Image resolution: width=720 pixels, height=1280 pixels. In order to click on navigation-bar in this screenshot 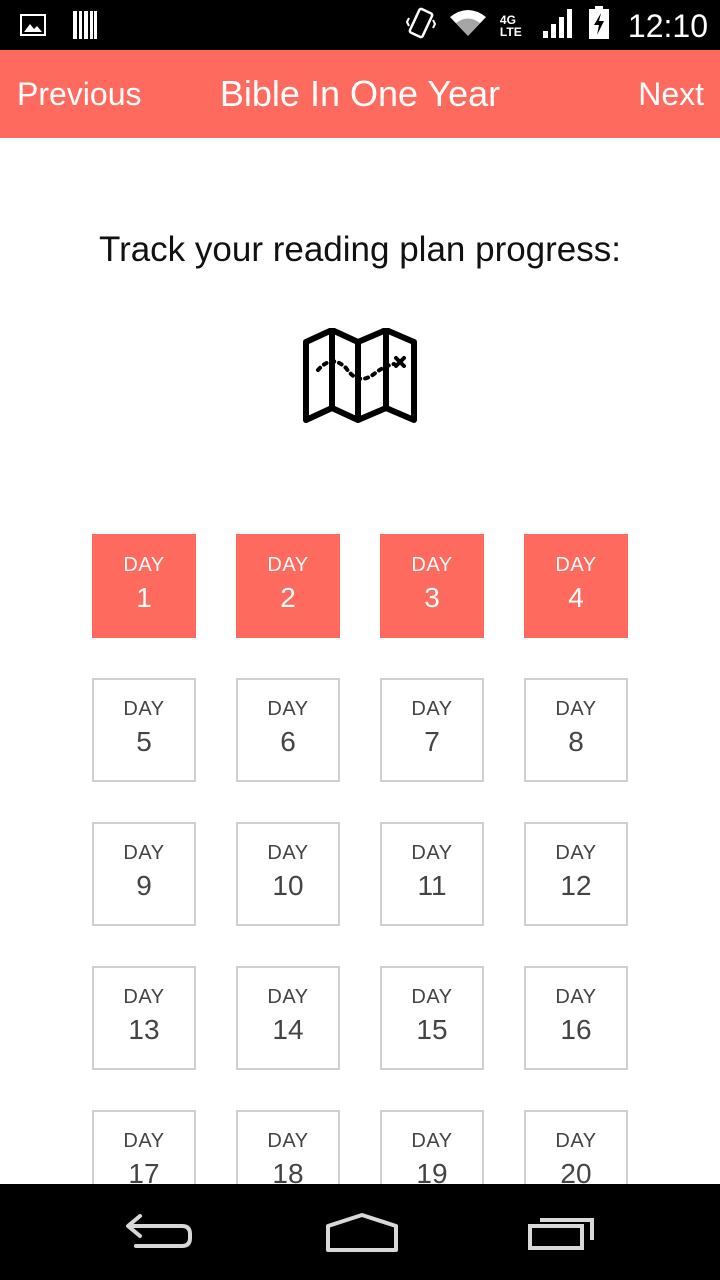, I will do `click(360, 1232)`.